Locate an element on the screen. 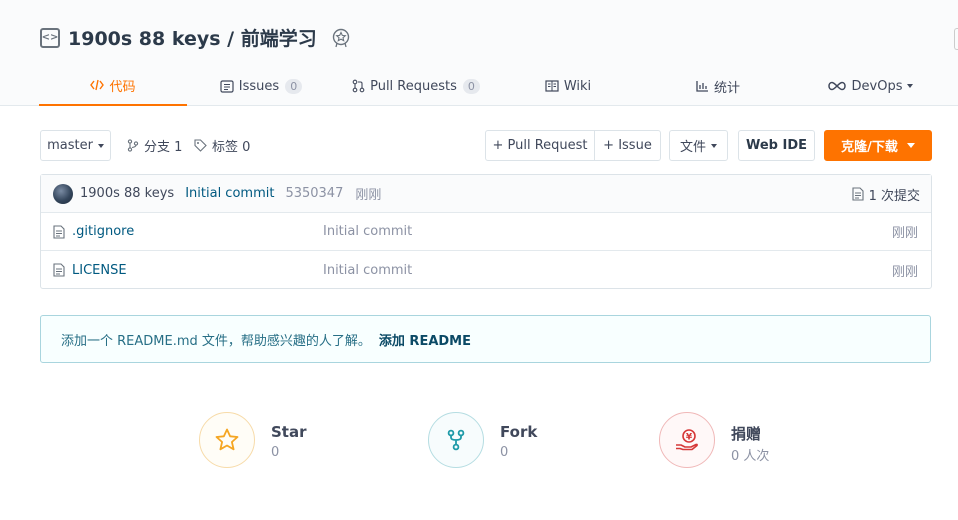 The height and width of the screenshot is (520, 958). clone-download-button: 克隆/下载 is located at coordinates (878, 145).